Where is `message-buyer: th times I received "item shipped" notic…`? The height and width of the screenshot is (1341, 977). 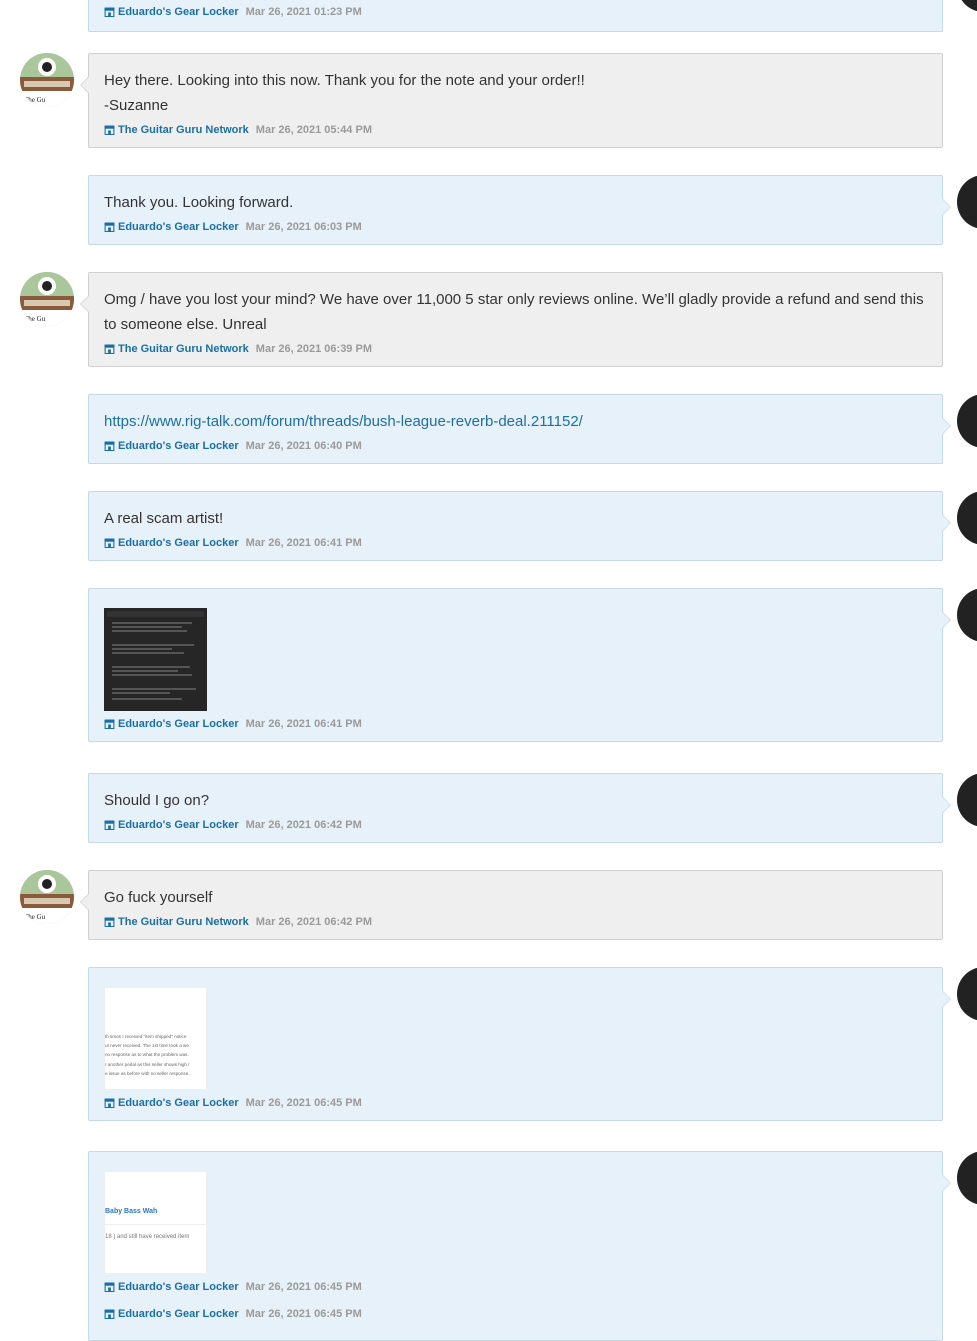 message-buyer: th times I received "item shipped" notic… is located at coordinates (519, 1044).